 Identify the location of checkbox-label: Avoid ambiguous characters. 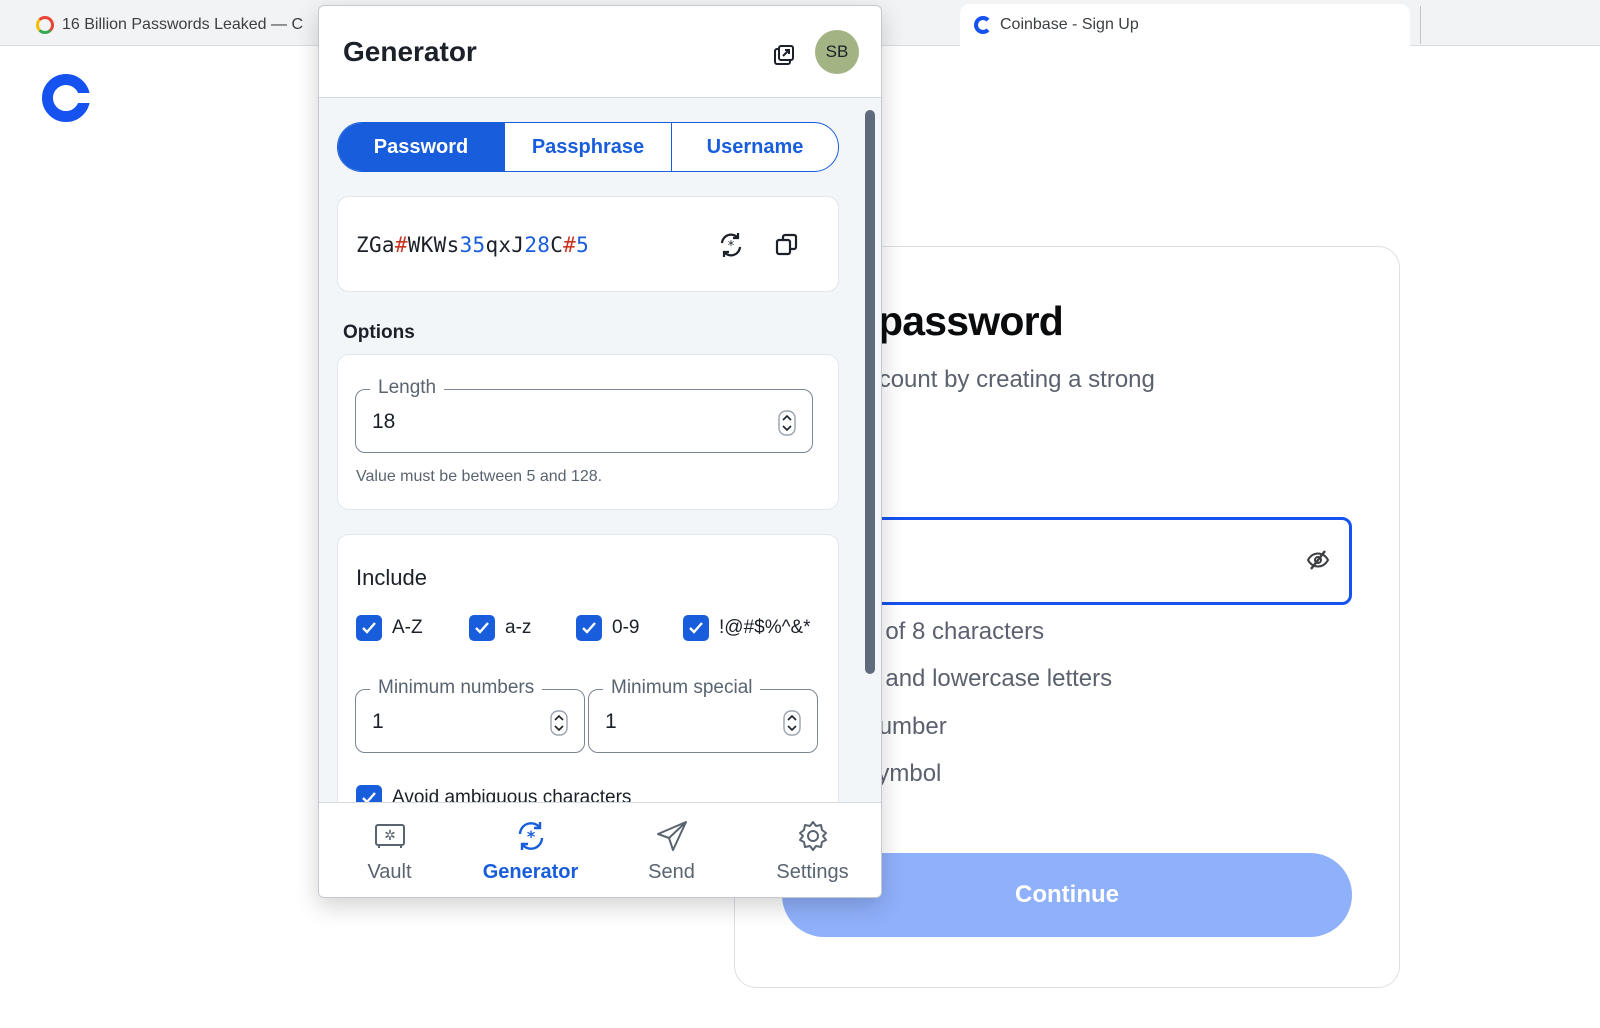
(512, 794).